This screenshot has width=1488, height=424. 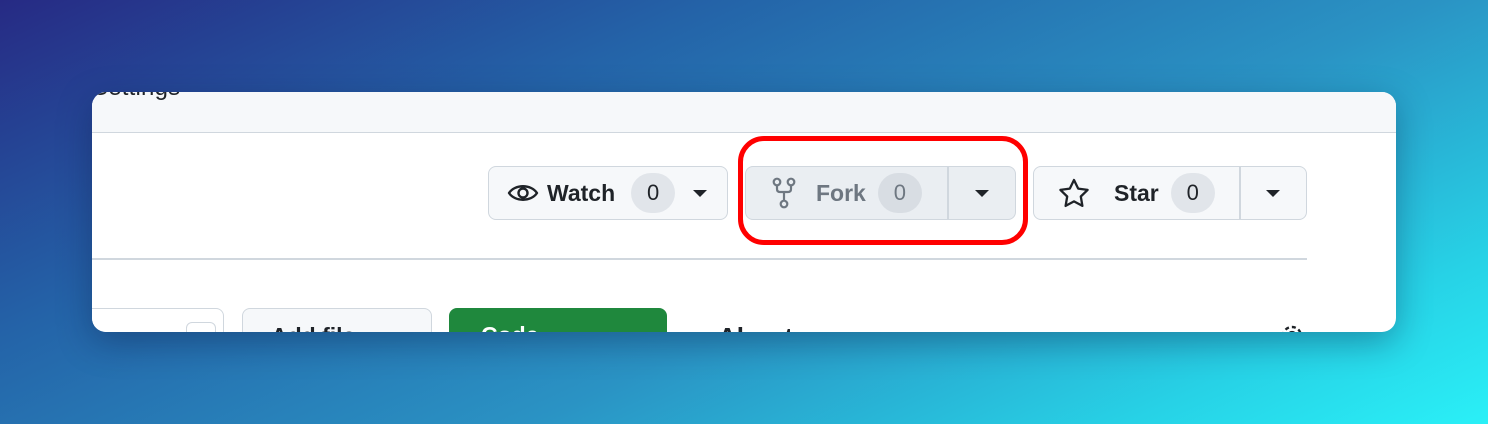 I want to click on star-icon, so click(x=1074, y=193).